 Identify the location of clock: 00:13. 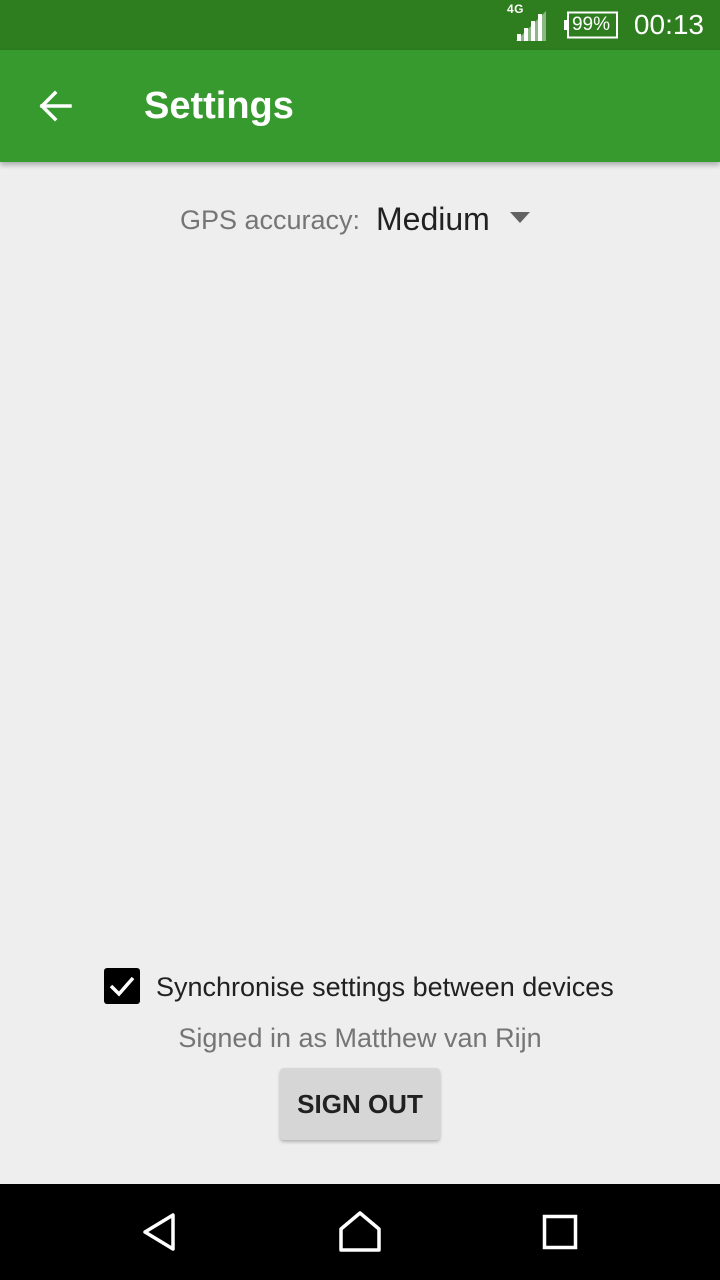
(668, 24).